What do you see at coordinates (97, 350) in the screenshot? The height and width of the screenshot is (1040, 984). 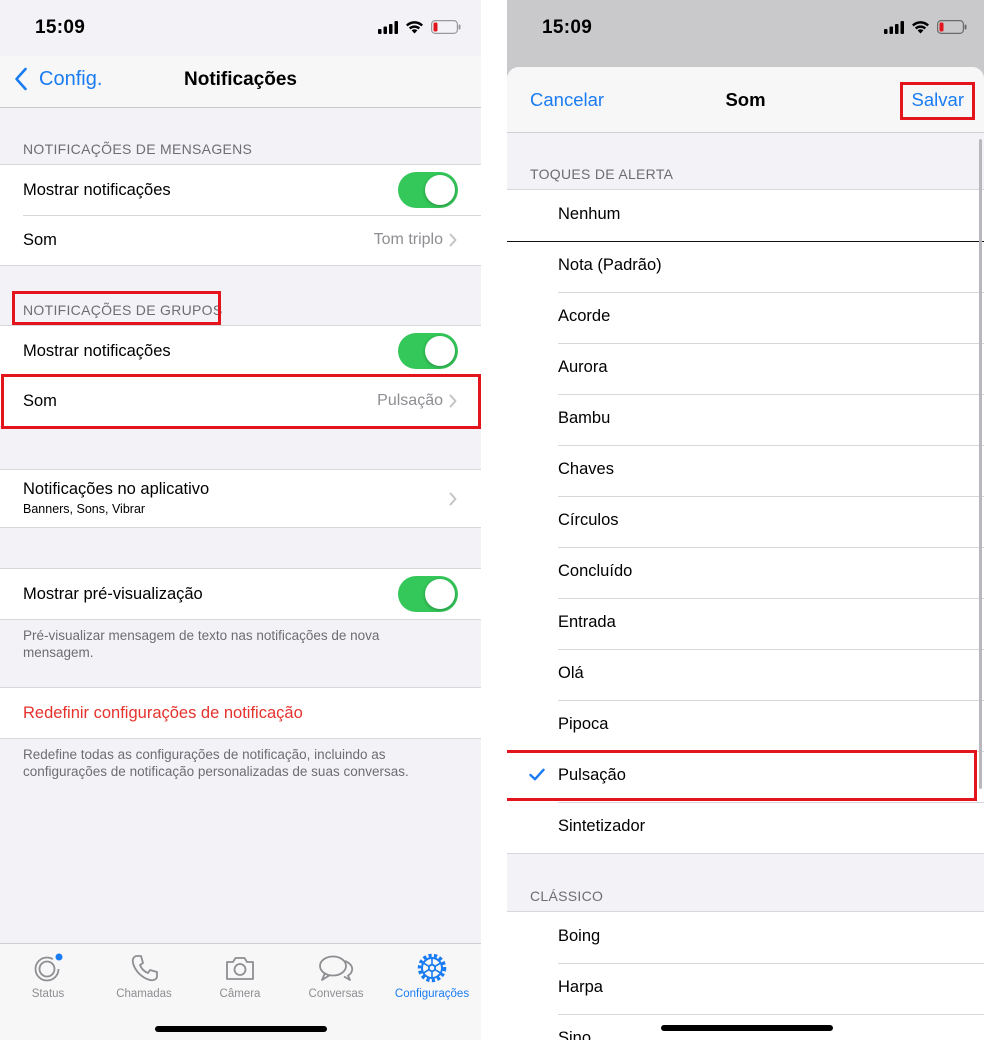 I see `groups-show-notifications-label: Mostrar notificações` at bounding box center [97, 350].